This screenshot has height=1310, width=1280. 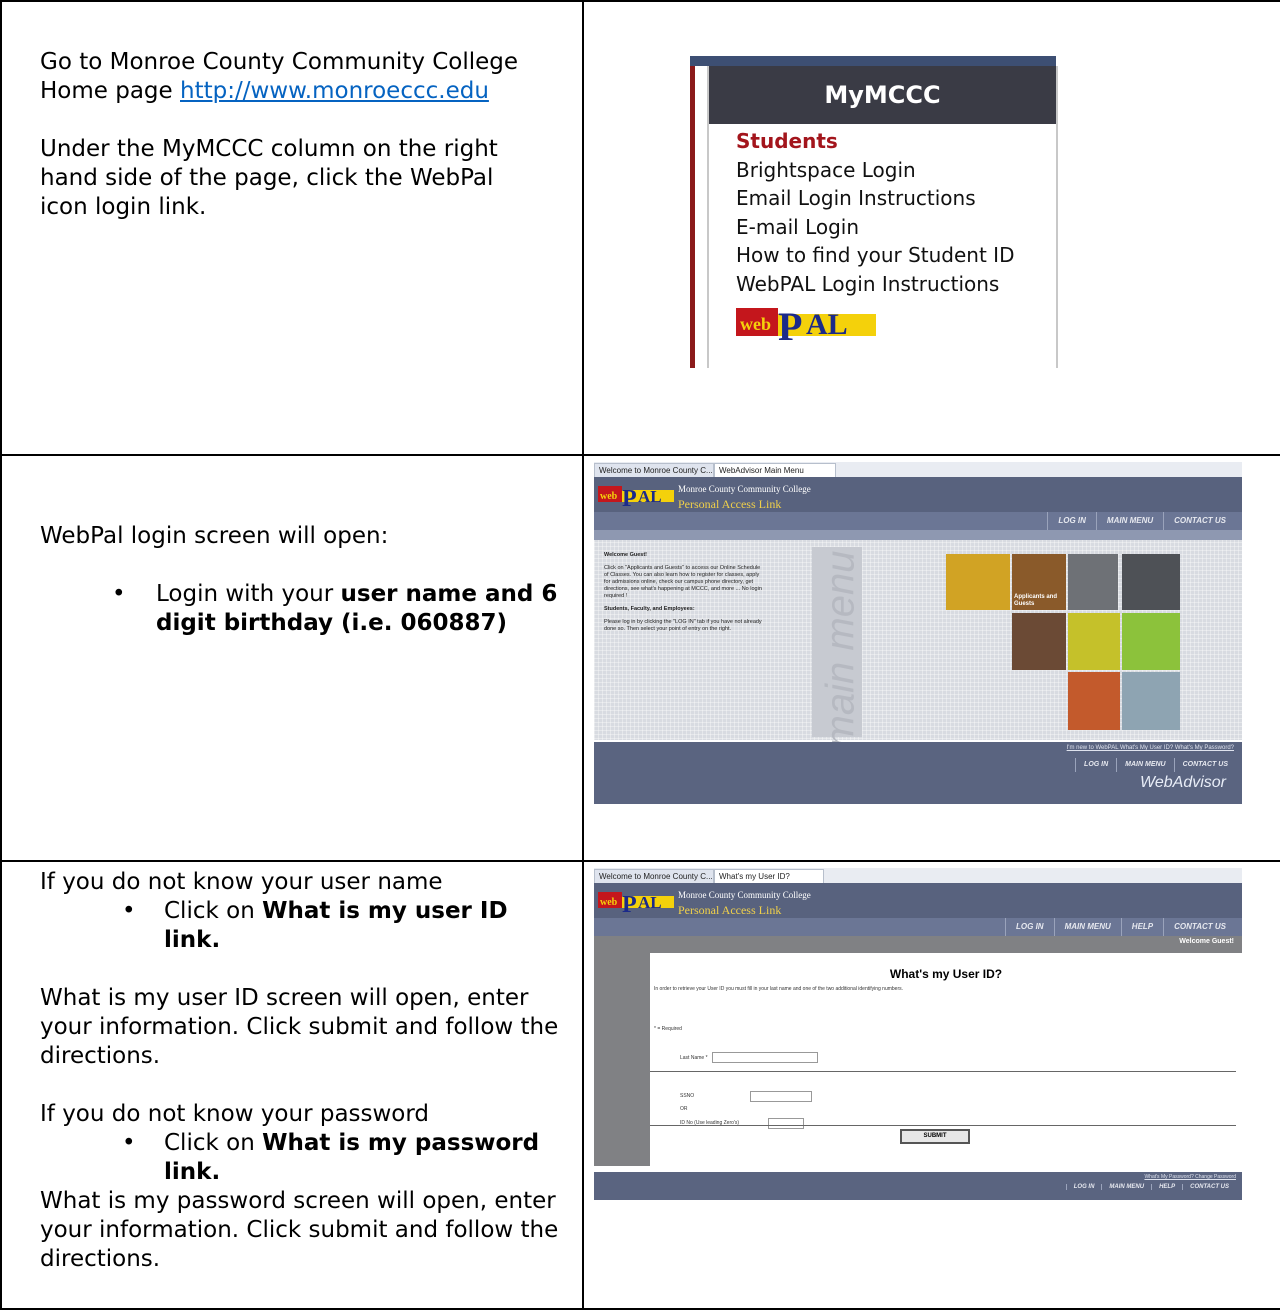 I want to click on id-input, so click(x=786, y=1123).